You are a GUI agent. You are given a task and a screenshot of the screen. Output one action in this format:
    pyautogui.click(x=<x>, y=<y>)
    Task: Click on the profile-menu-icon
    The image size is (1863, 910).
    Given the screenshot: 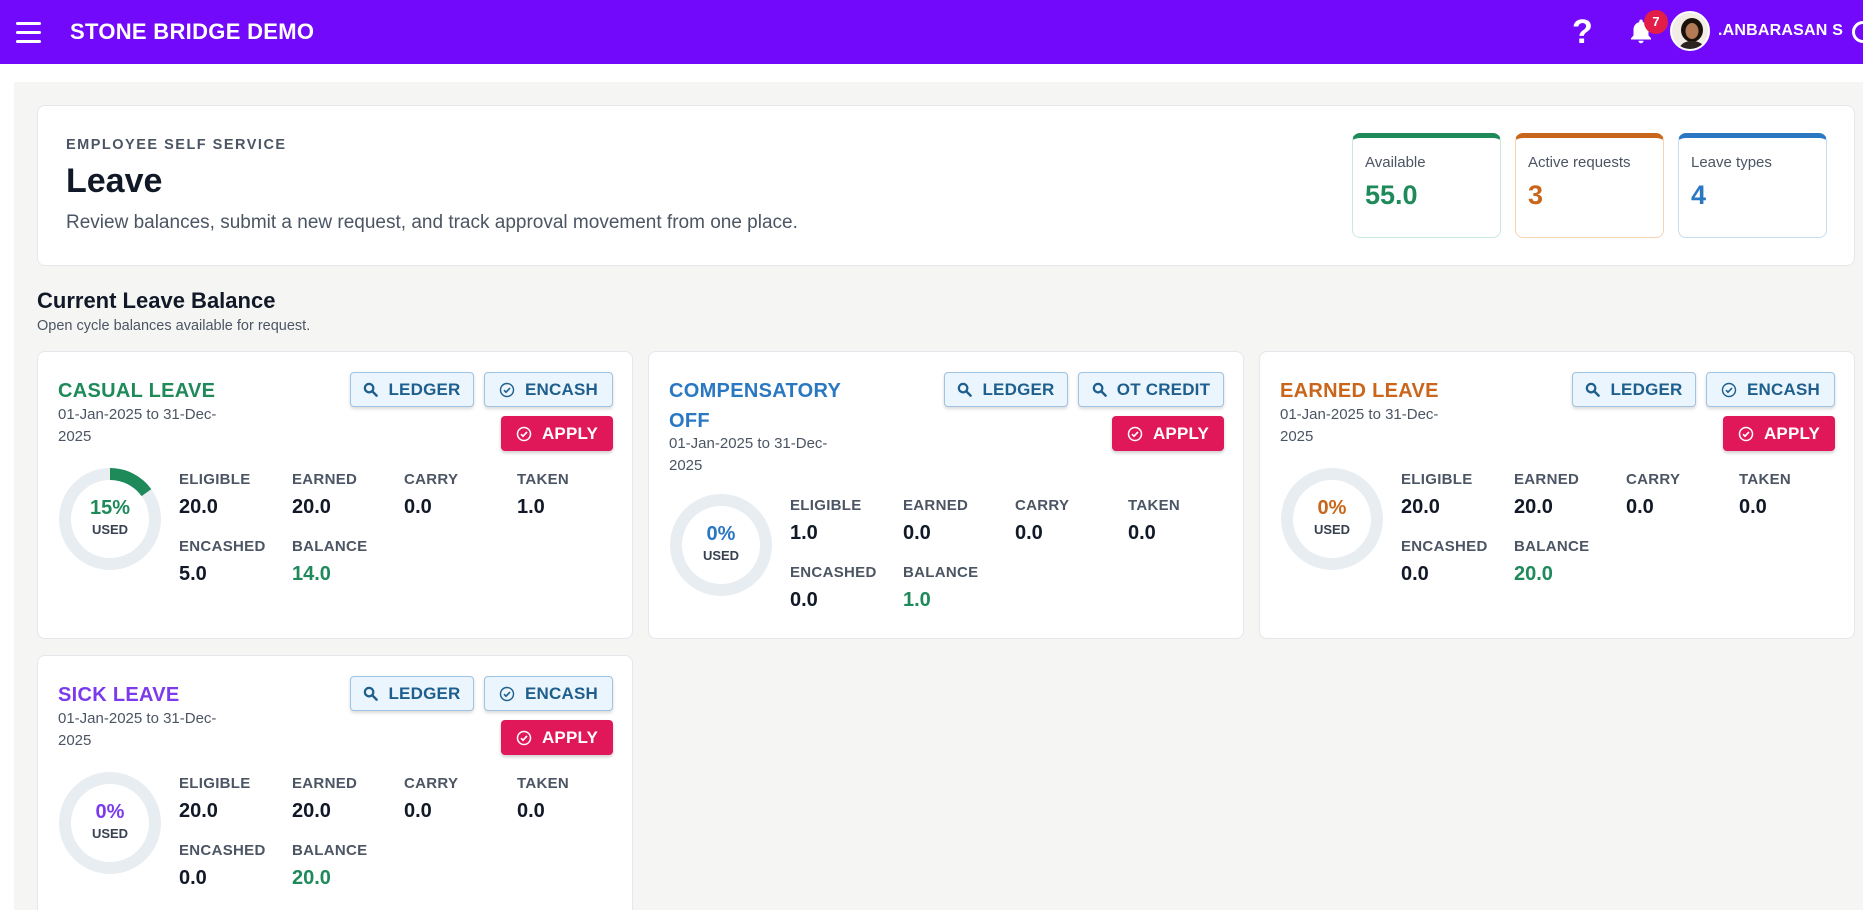 What is the action you would take?
    pyautogui.click(x=1857, y=32)
    